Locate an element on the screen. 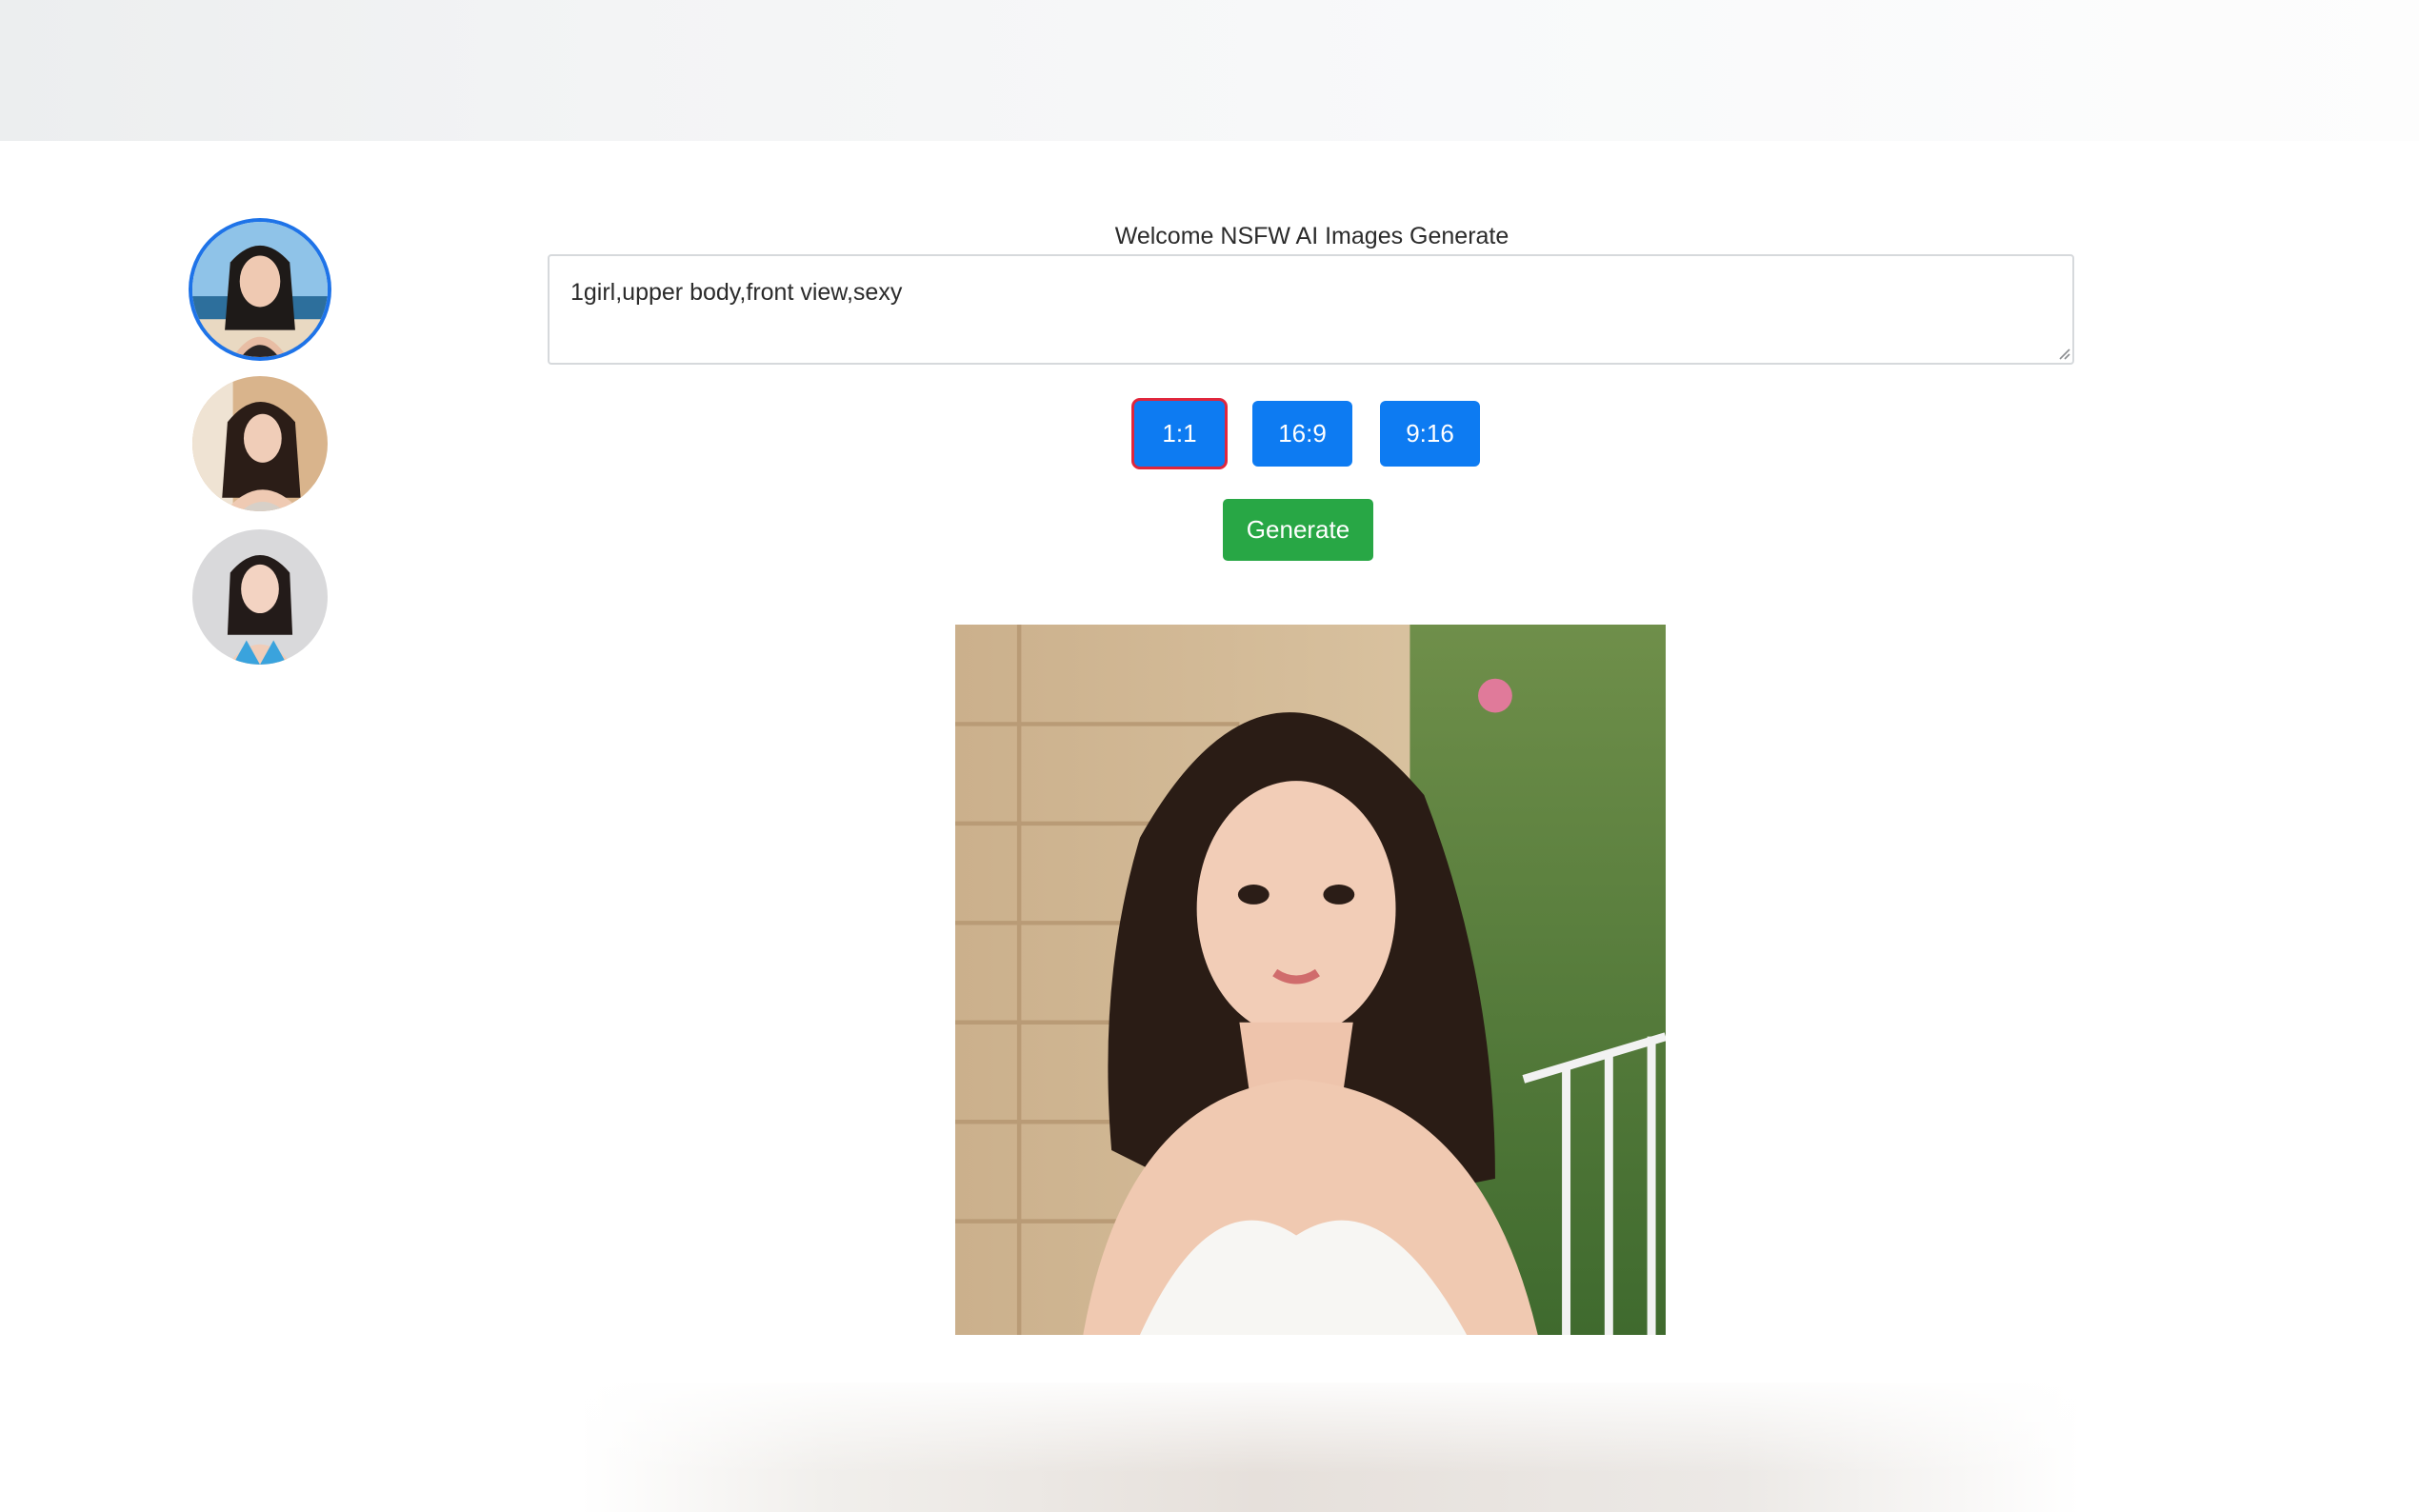 This screenshot has width=2419, height=1512. generate-button: Generate is located at coordinates (1298, 530).